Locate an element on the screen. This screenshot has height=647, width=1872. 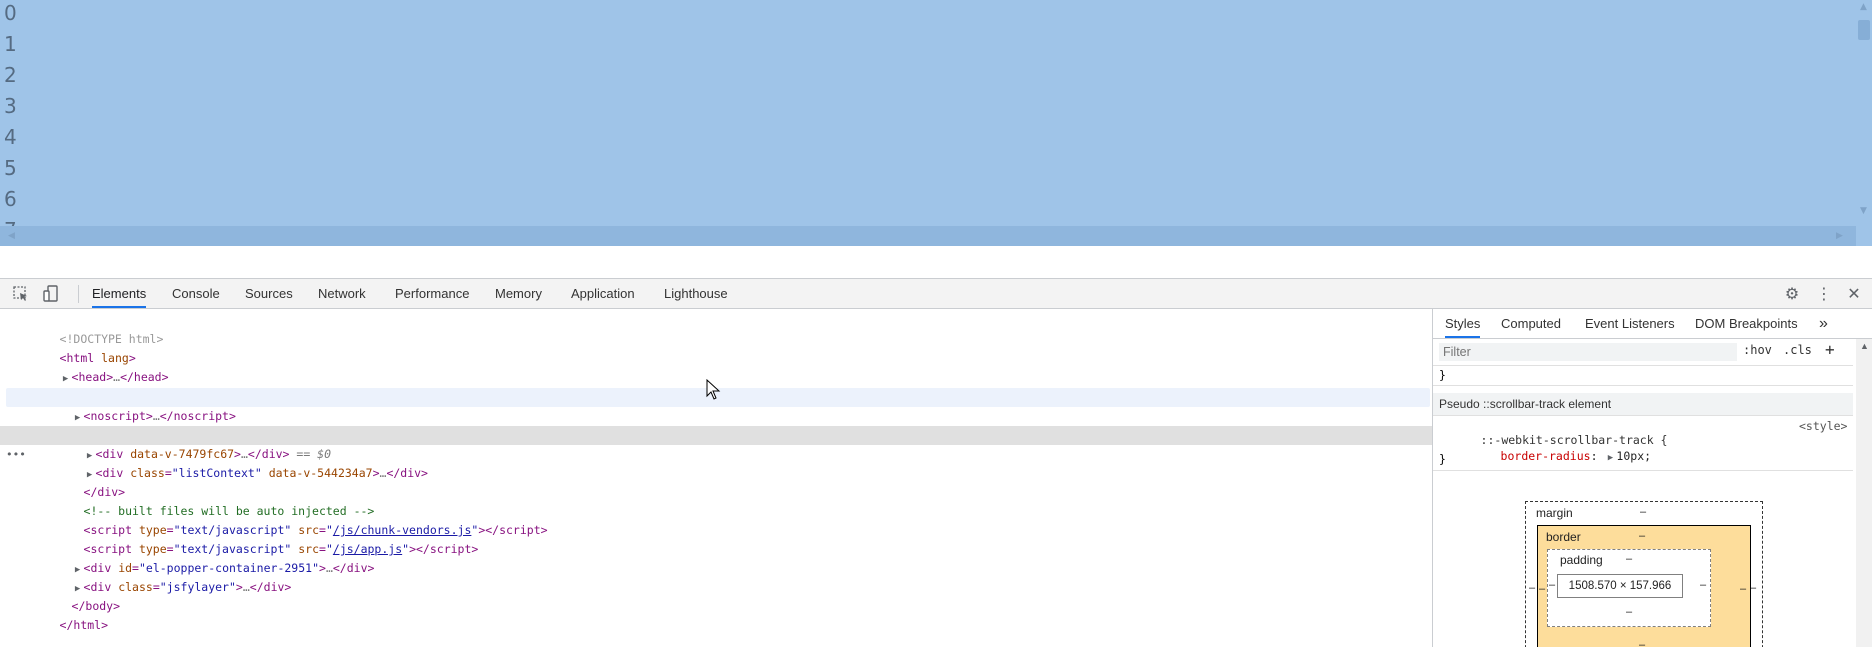
styles-filter-bar: :hov .cls + is located at coordinates (1643, 352).